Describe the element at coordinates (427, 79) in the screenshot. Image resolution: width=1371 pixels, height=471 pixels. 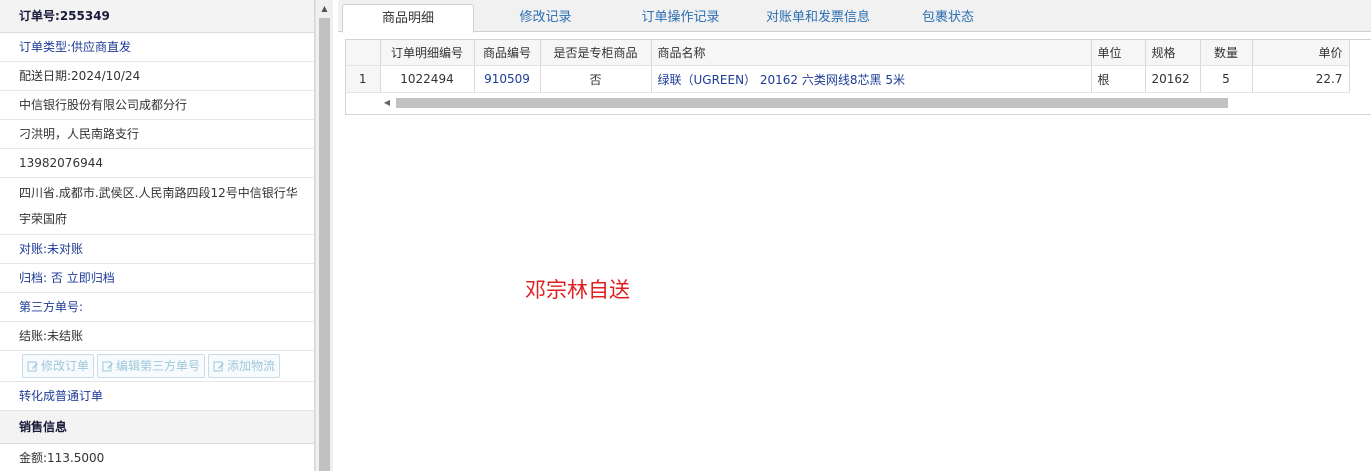
I see `detail-id-cell: 1022494` at that location.